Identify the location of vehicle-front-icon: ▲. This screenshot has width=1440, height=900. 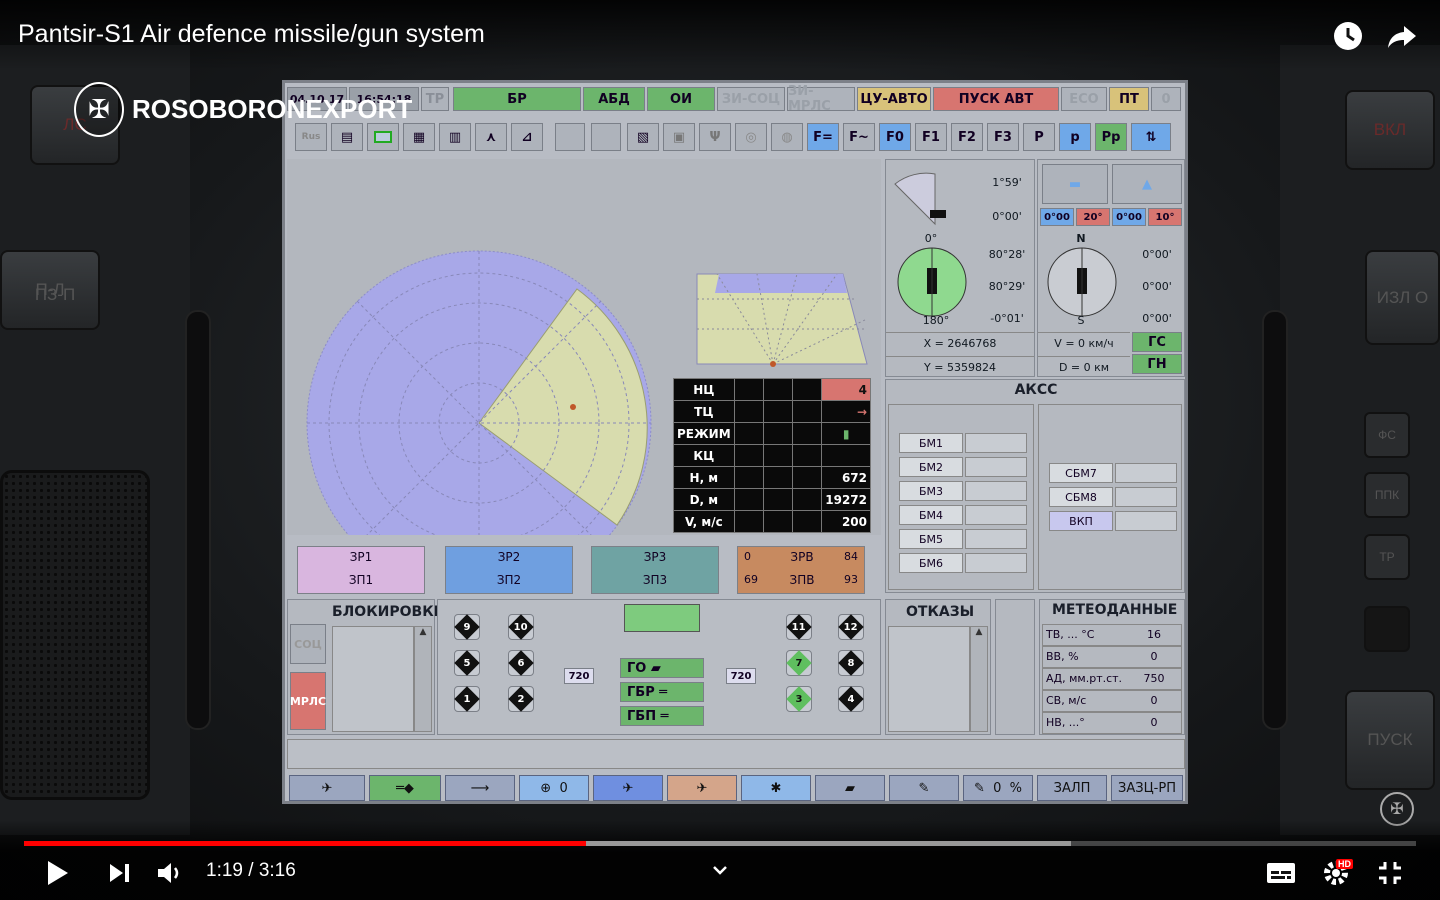
(1147, 184).